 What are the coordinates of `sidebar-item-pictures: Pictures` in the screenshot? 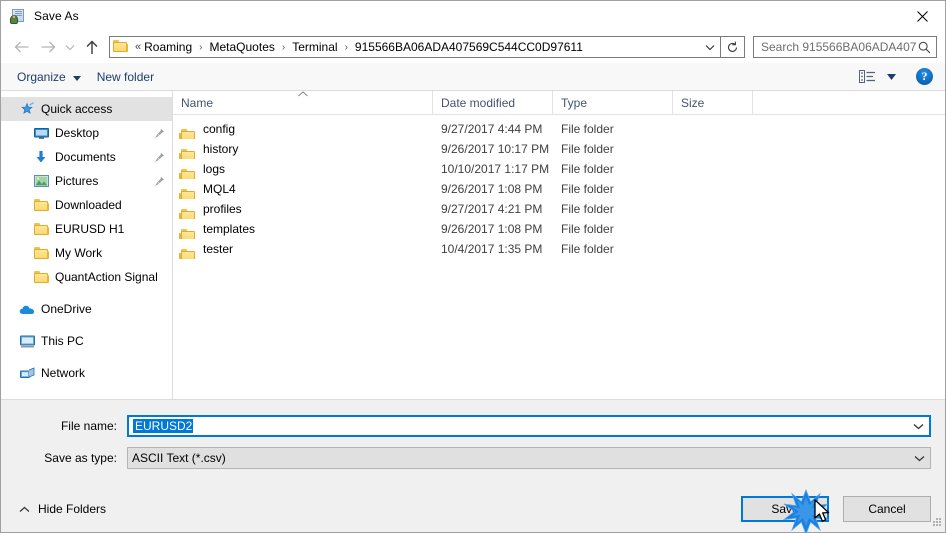 It's located at (86, 181).